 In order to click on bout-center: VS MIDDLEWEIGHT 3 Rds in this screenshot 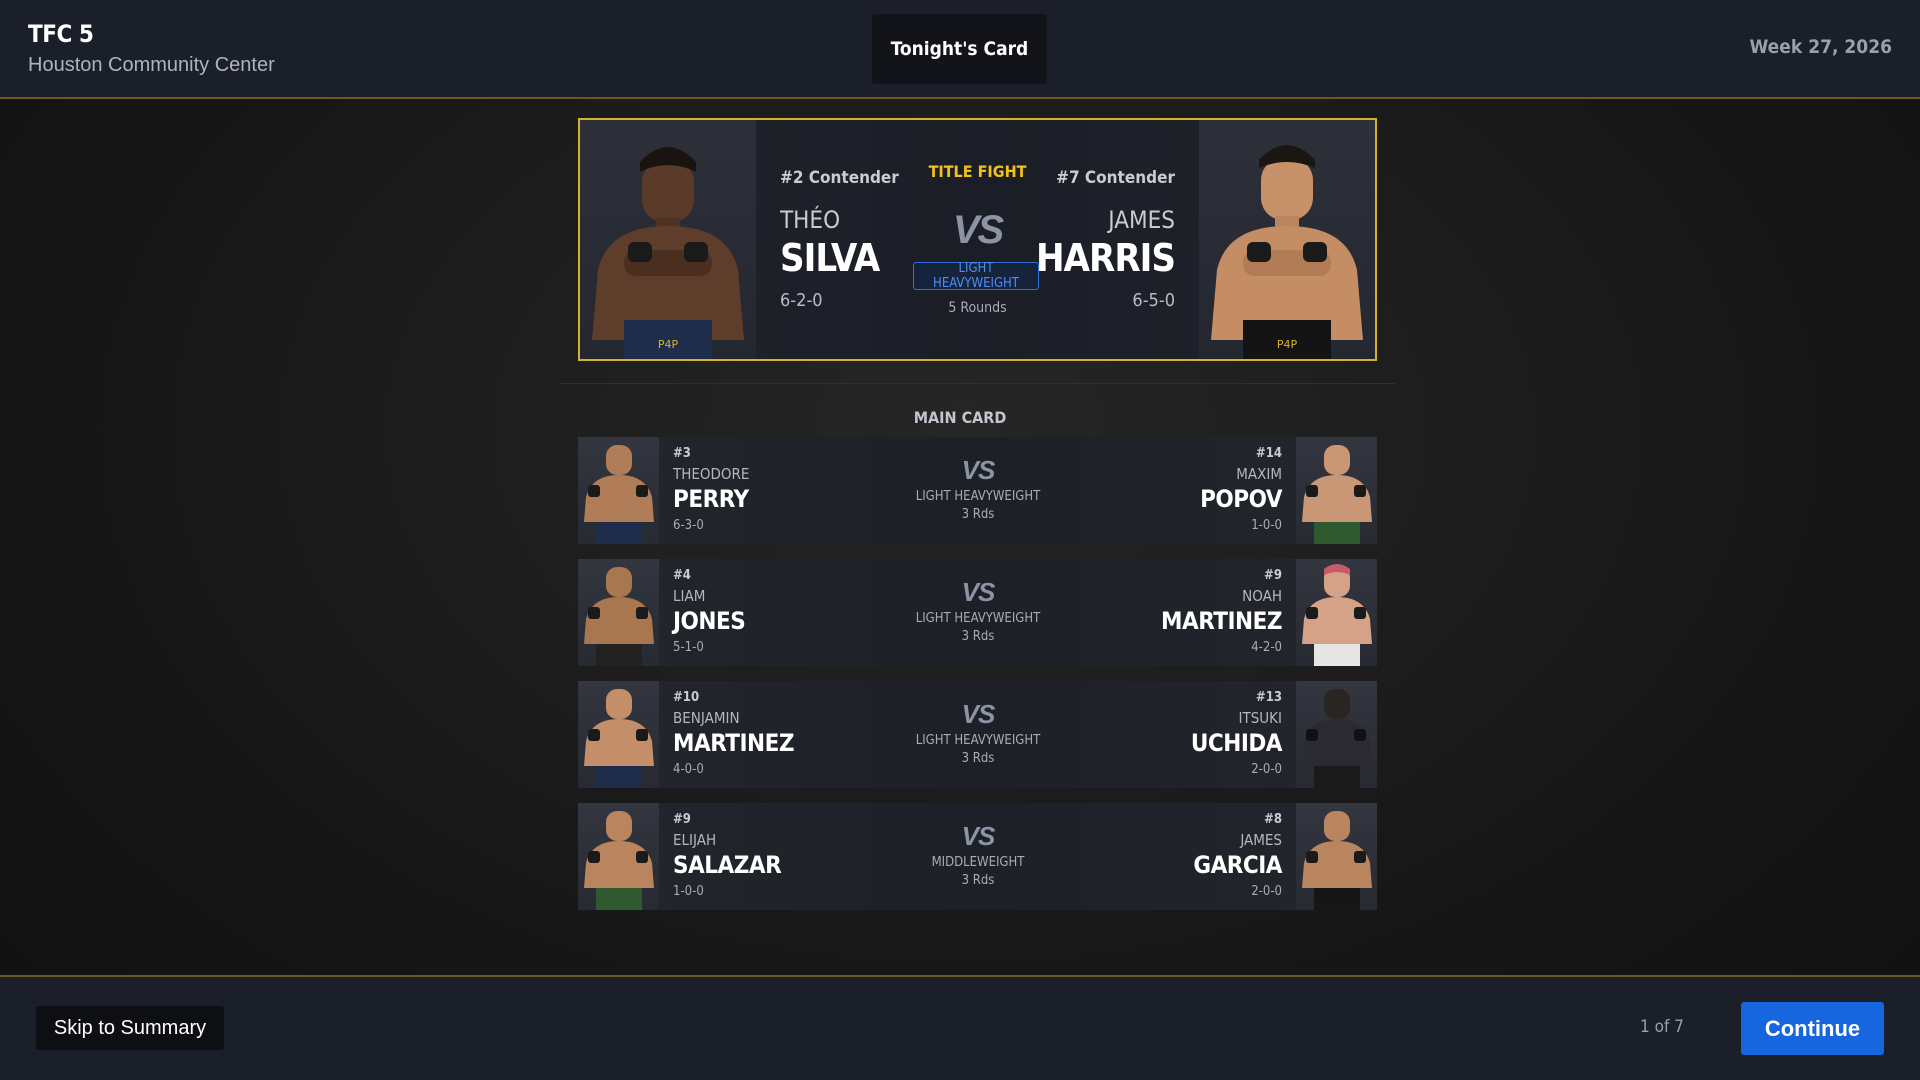, I will do `click(978, 856)`.